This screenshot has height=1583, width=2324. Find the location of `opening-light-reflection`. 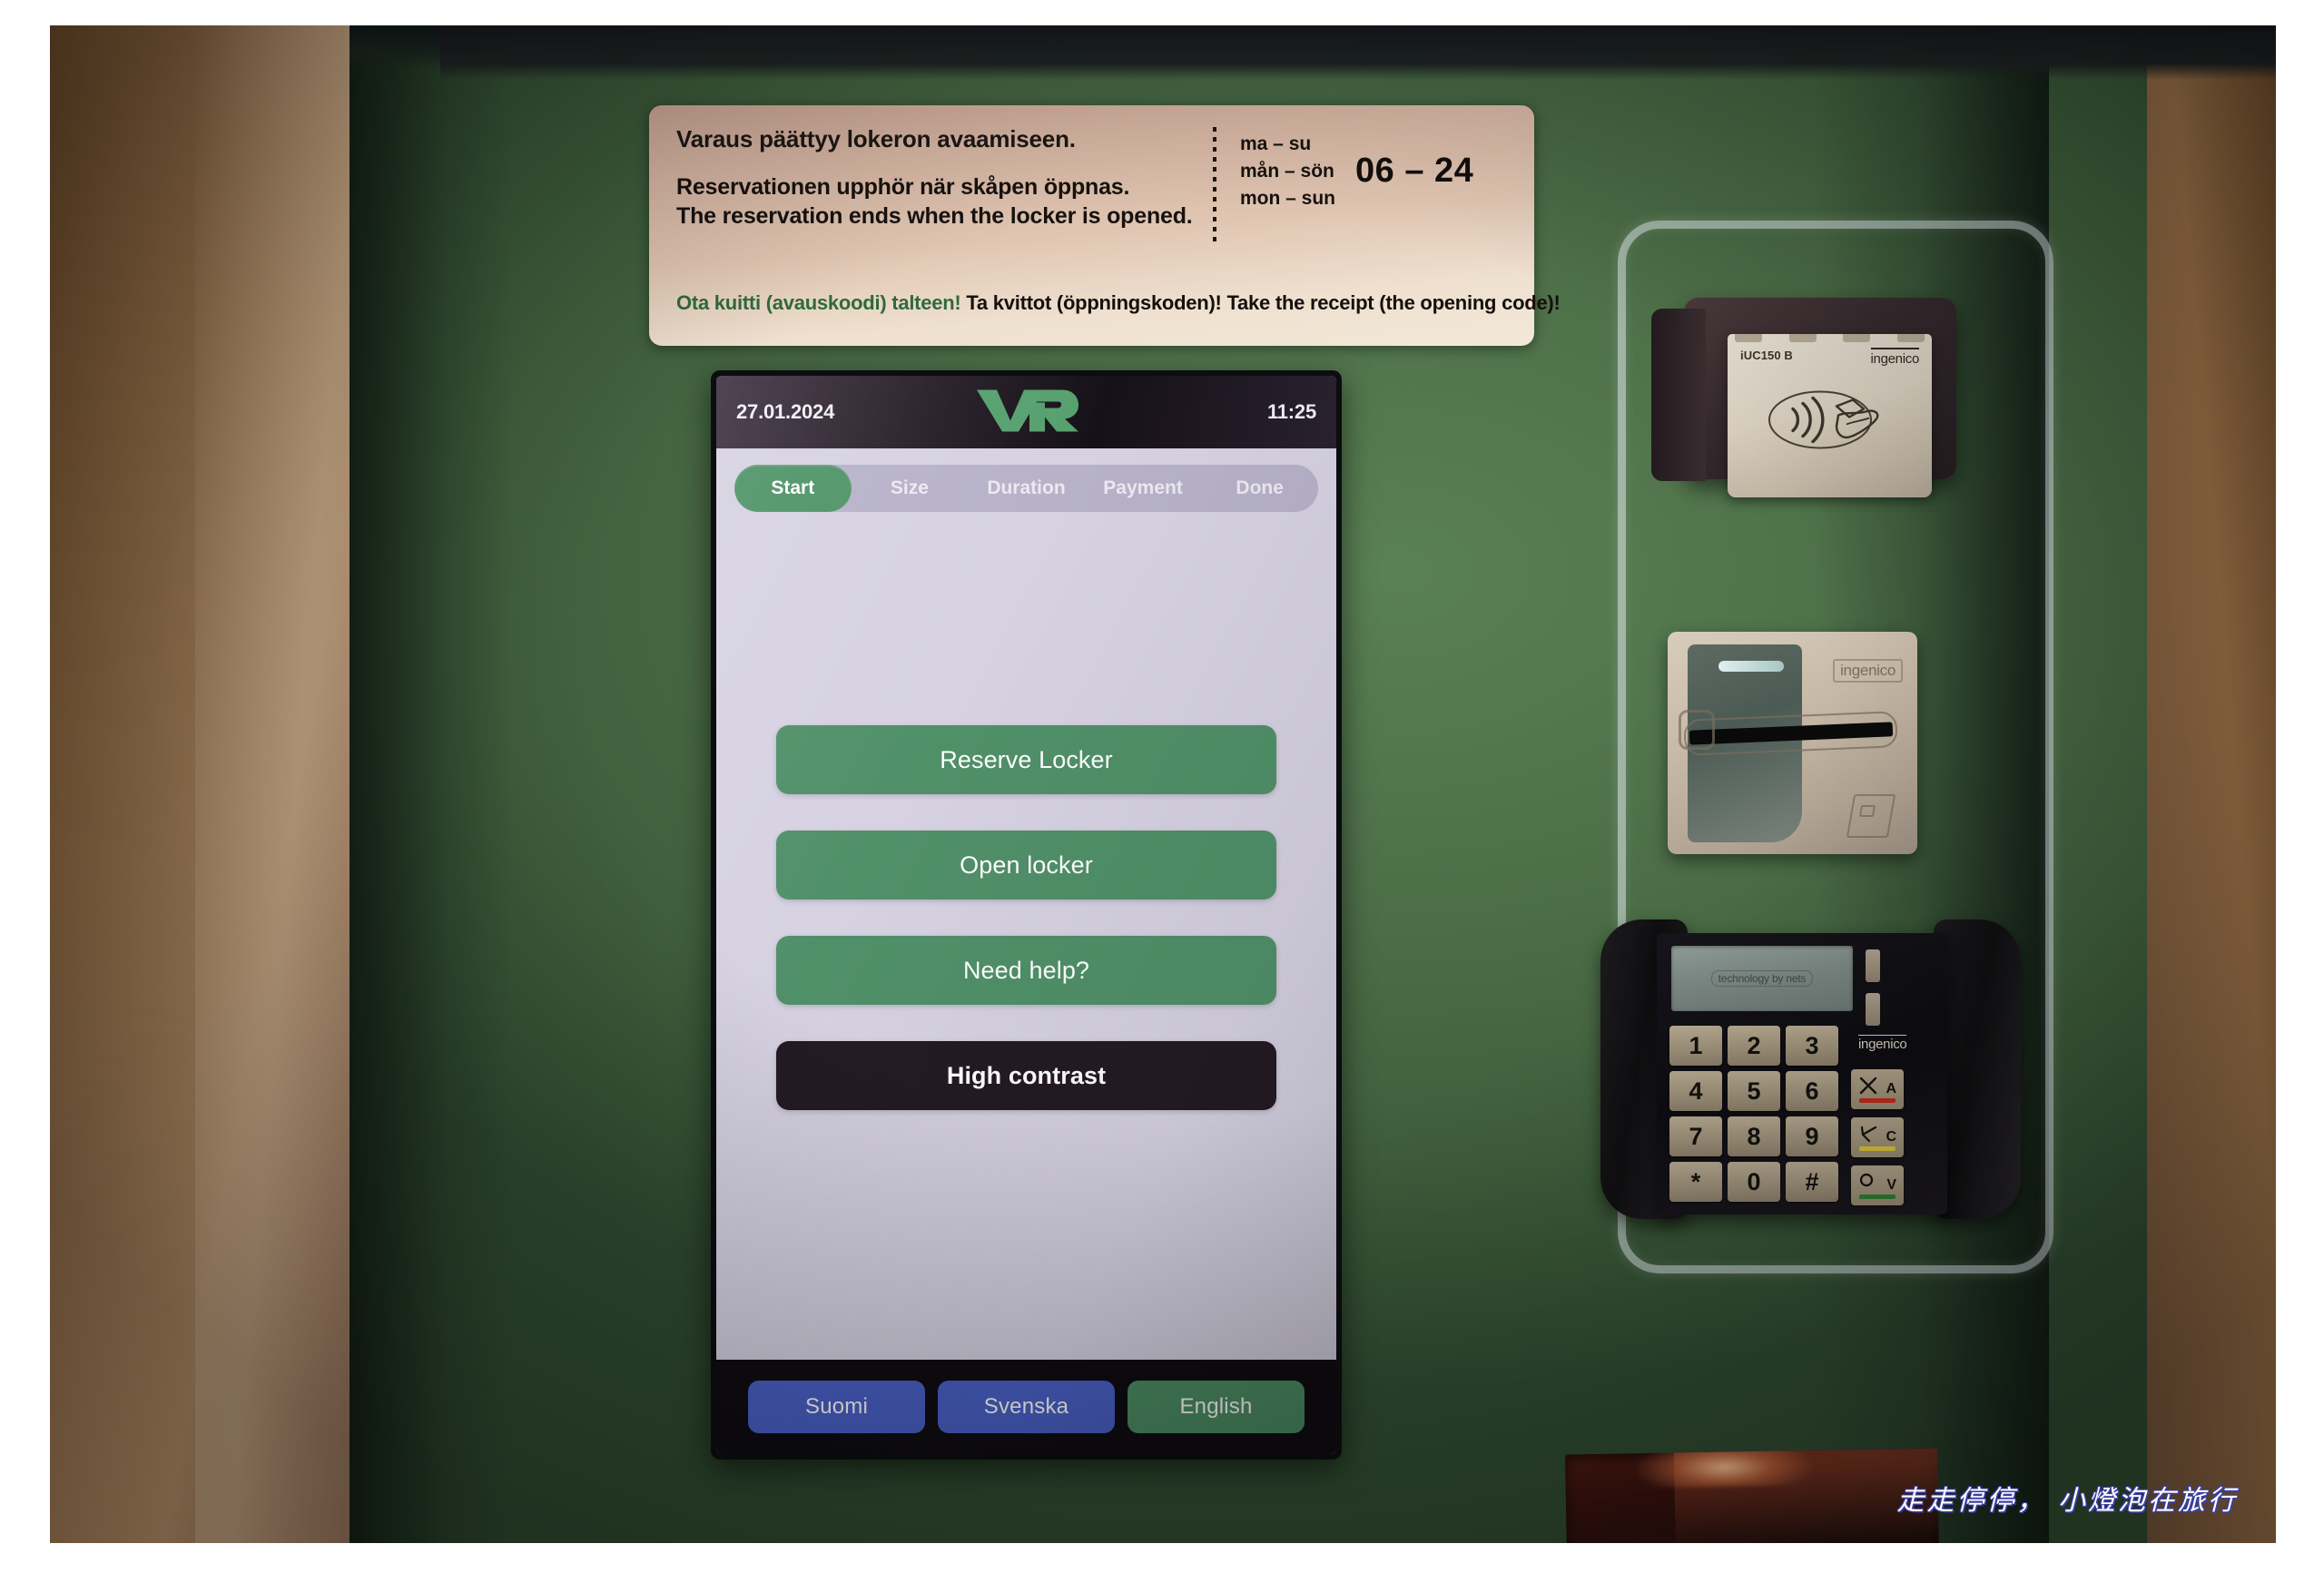

opening-light-reflection is located at coordinates (1724, 1468).